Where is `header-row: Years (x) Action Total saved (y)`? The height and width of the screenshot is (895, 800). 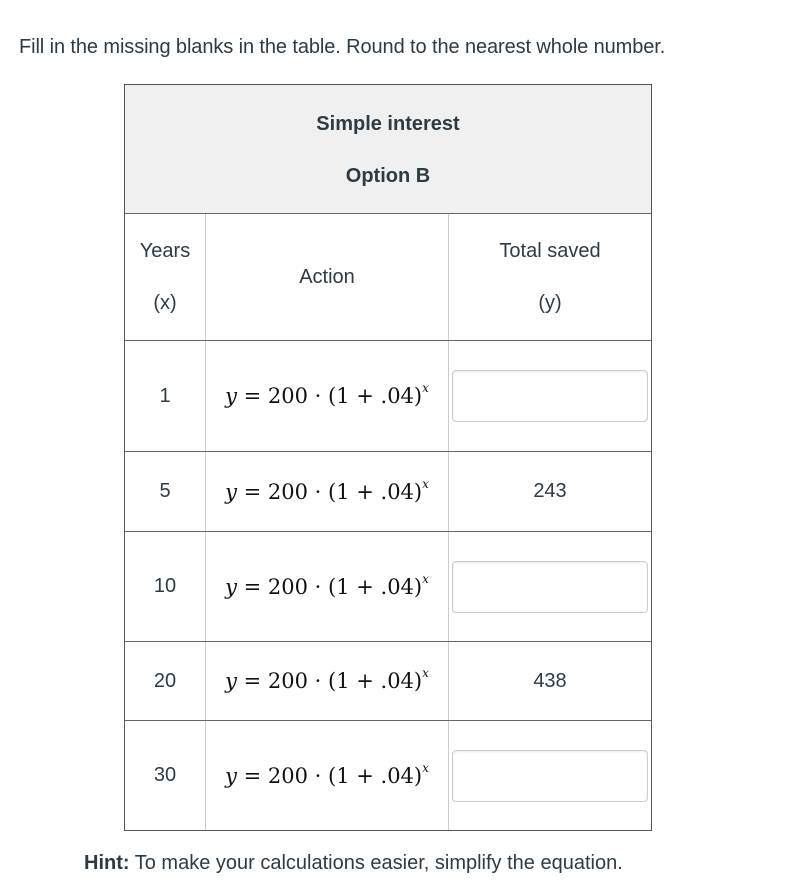 header-row: Years (x) Action Total saved (y) is located at coordinates (388, 277).